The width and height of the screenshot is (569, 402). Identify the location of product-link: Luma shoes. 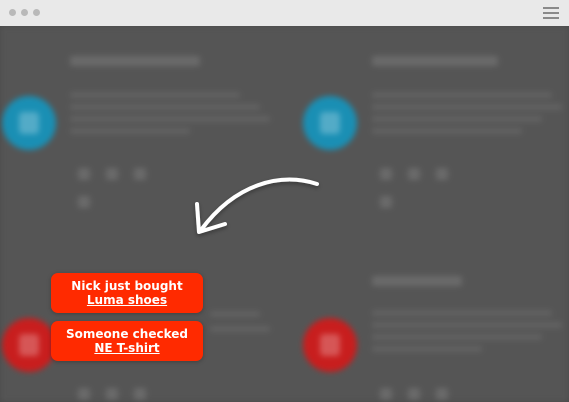
(127, 300).